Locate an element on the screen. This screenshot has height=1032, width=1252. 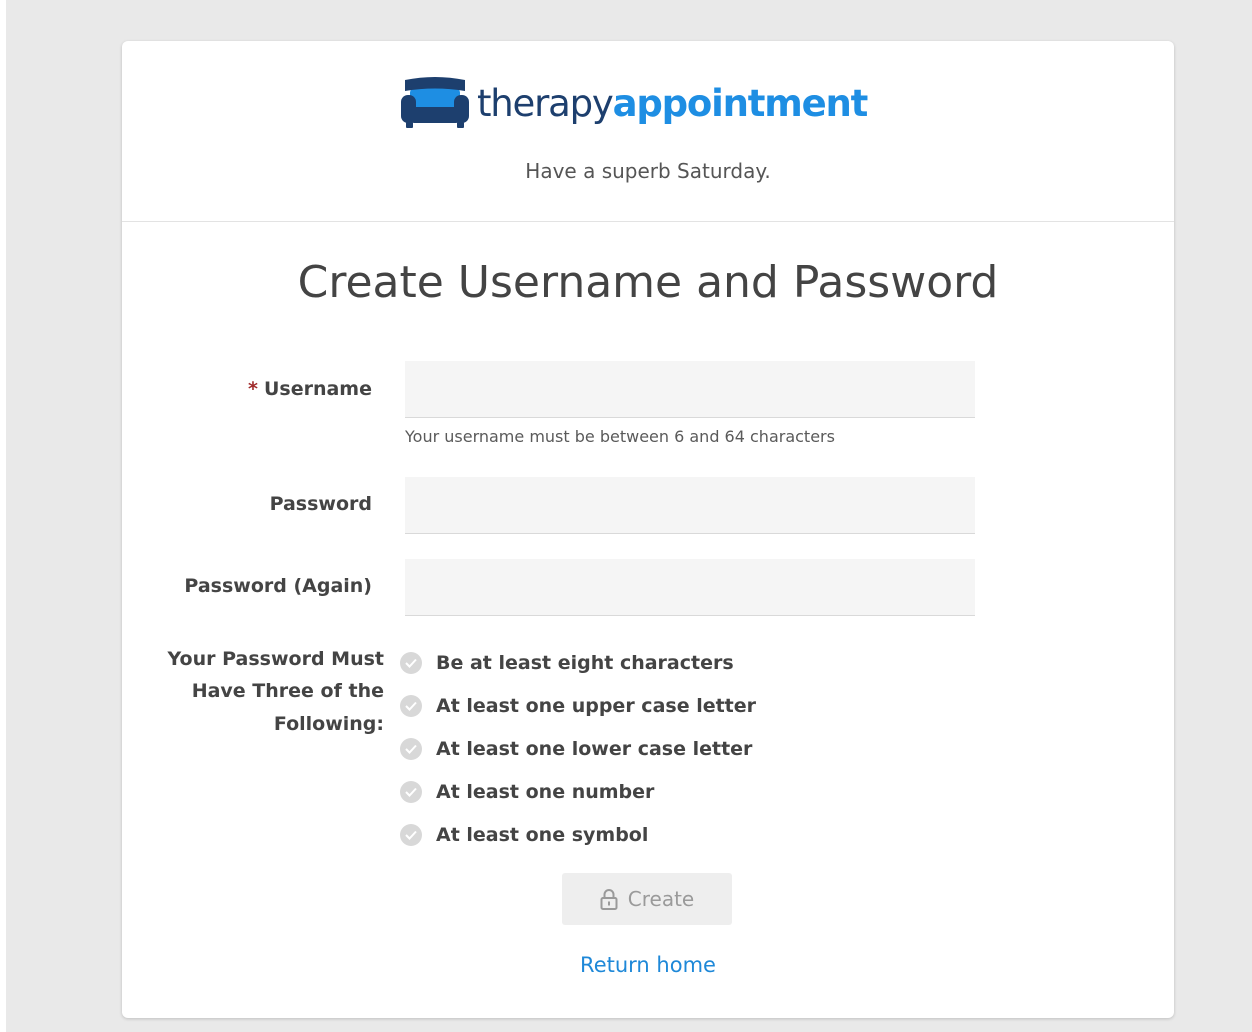
username-label: * Username is located at coordinates (247, 389).